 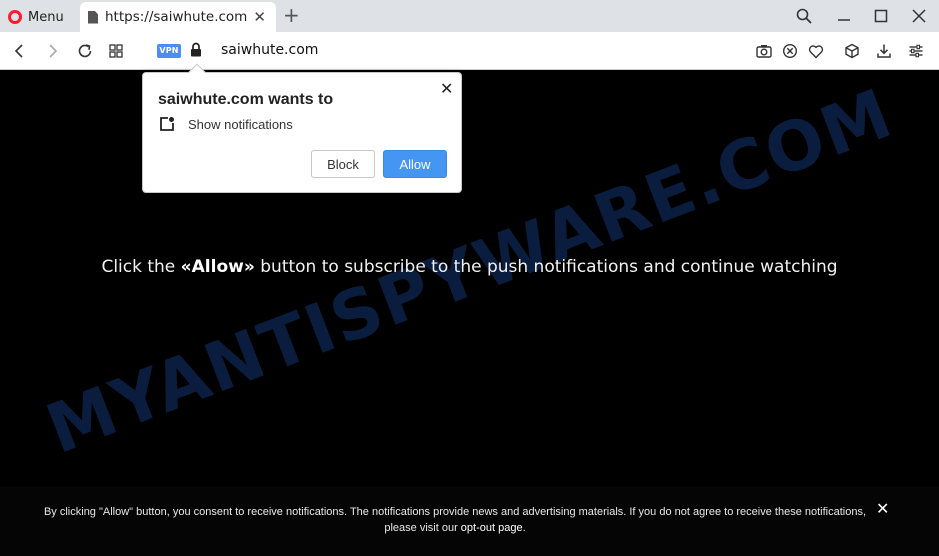 I want to click on reload-icon, so click(x=85, y=51).